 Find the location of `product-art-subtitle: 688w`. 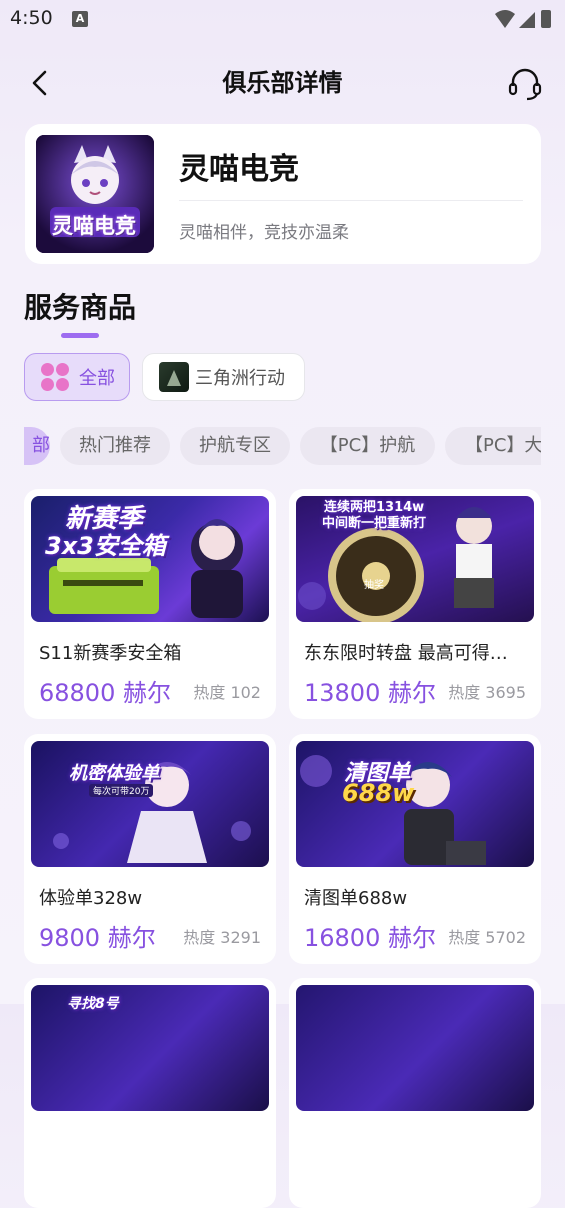

product-art-subtitle: 688w is located at coordinates (378, 793).